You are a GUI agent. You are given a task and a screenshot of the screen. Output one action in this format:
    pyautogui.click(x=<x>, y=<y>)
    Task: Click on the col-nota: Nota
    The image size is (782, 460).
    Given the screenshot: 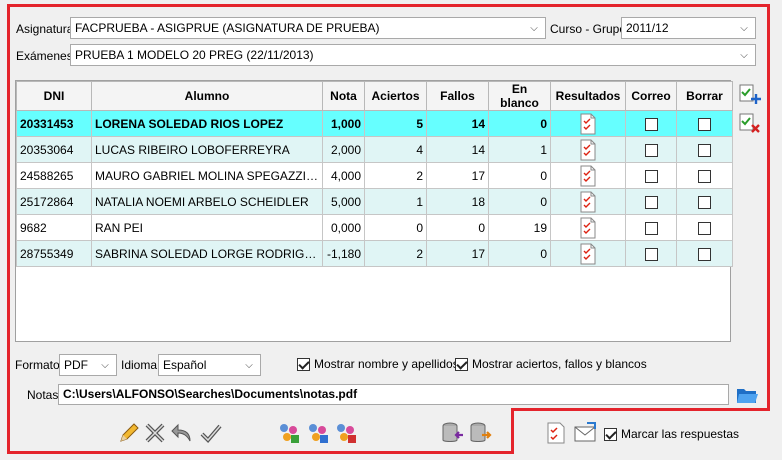 What is the action you would take?
    pyautogui.click(x=343, y=96)
    